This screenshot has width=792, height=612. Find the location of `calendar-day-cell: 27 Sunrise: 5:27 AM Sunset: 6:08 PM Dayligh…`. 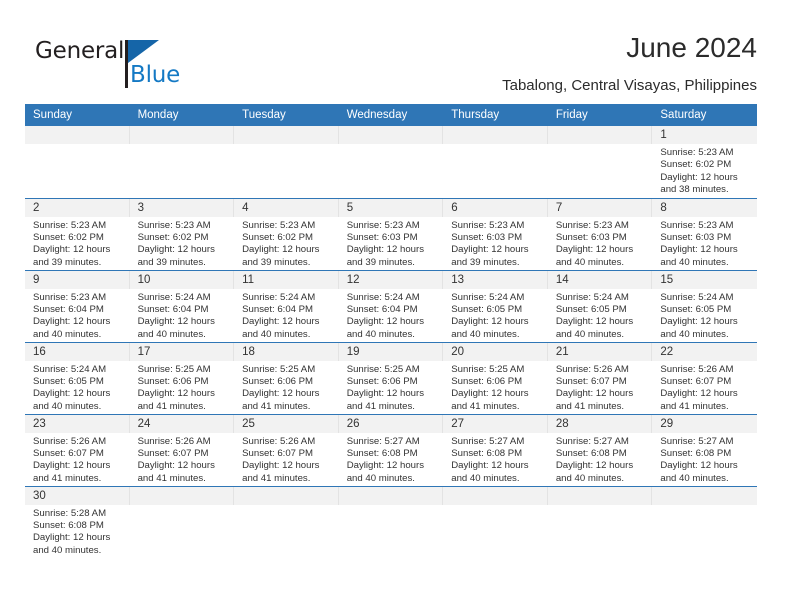

calendar-day-cell: 27 Sunrise: 5:27 AM Sunset: 6:08 PM Dayligh… is located at coordinates (495, 449).